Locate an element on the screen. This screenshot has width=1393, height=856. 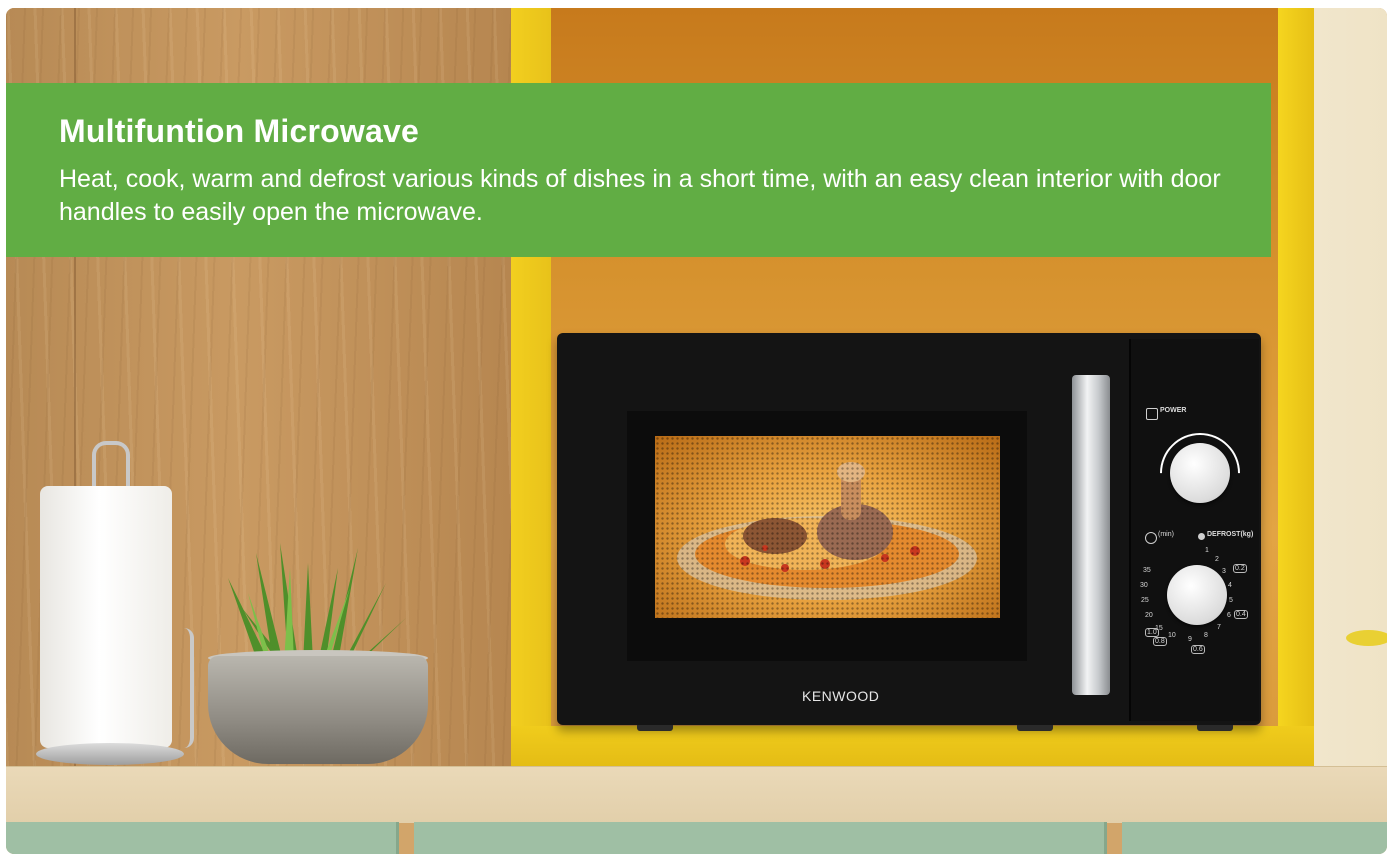
defrost-tick: 1.0 is located at coordinates (1152, 632).